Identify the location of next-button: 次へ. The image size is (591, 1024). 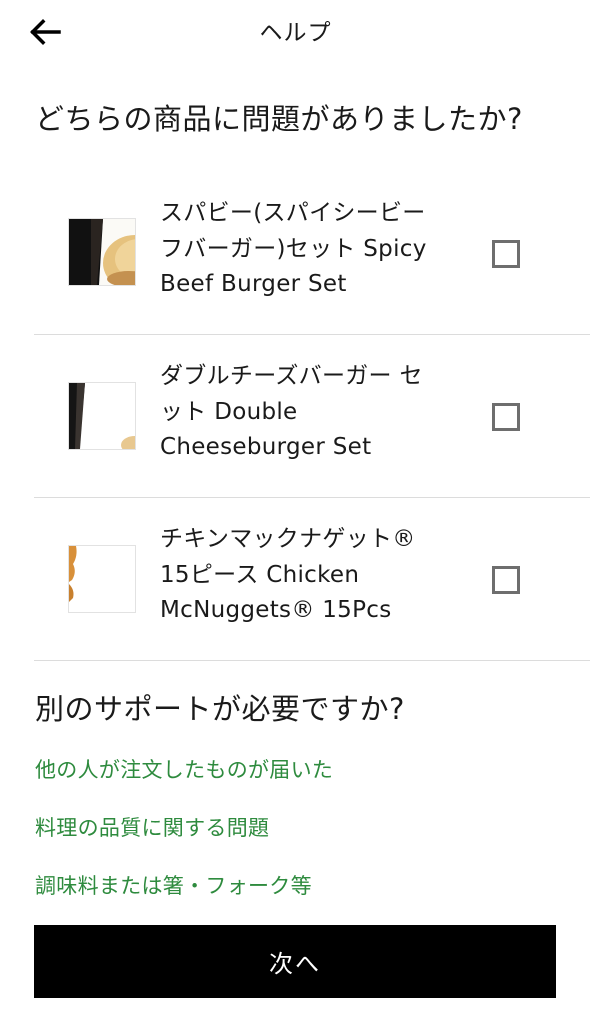
(295, 961).